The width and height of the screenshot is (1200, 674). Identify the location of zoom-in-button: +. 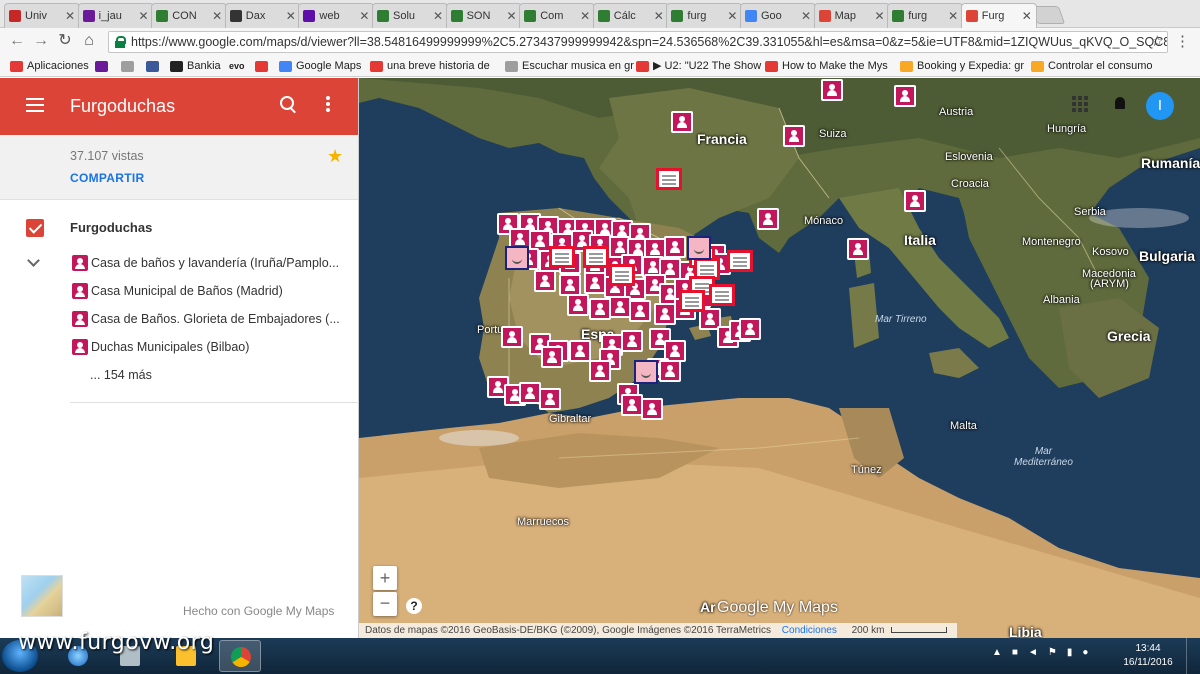
(385, 578).